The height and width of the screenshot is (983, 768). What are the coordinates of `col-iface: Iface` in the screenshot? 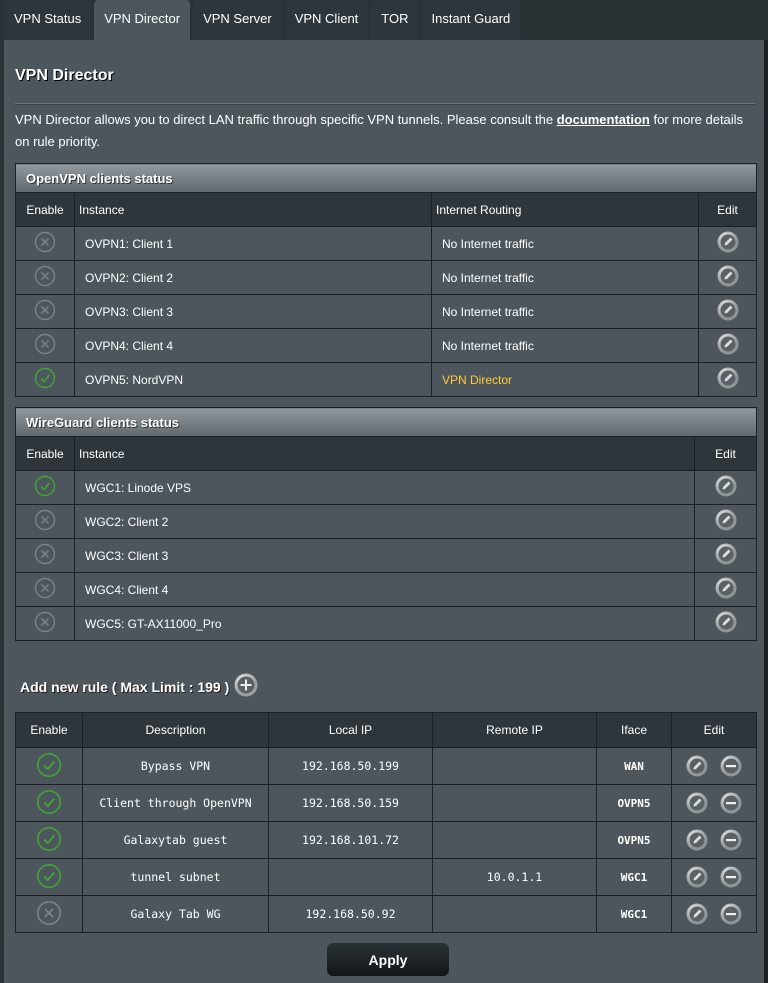 It's located at (634, 730).